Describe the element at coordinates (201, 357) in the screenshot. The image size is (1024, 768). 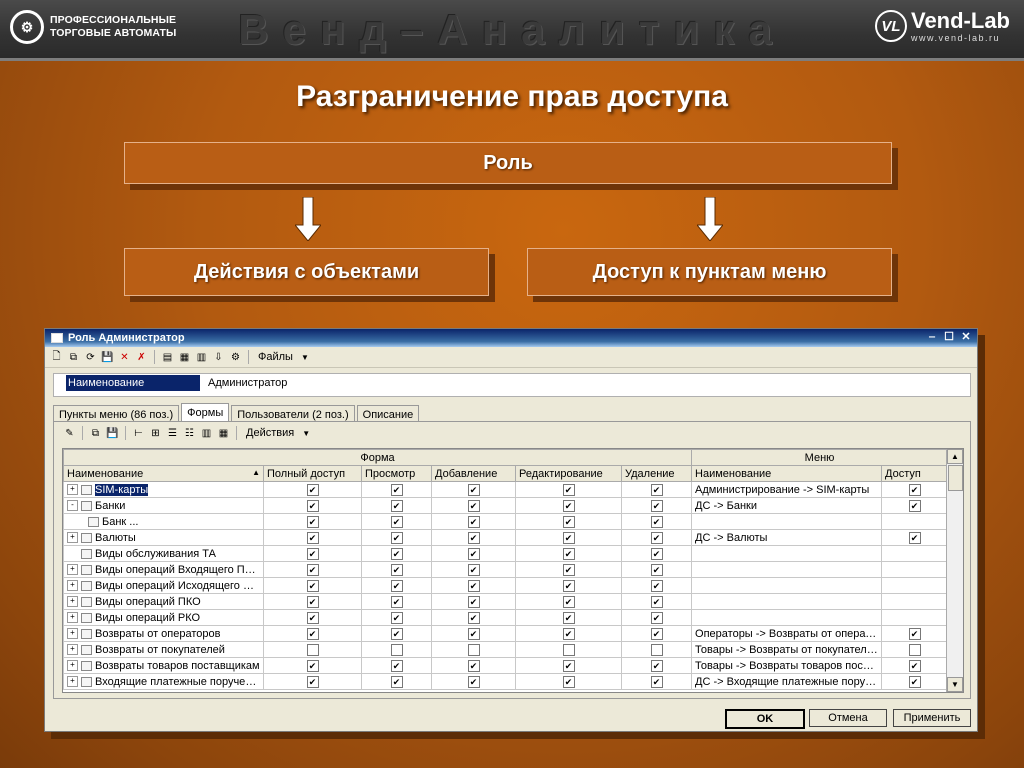
I see `report-icon: ▥` at that location.